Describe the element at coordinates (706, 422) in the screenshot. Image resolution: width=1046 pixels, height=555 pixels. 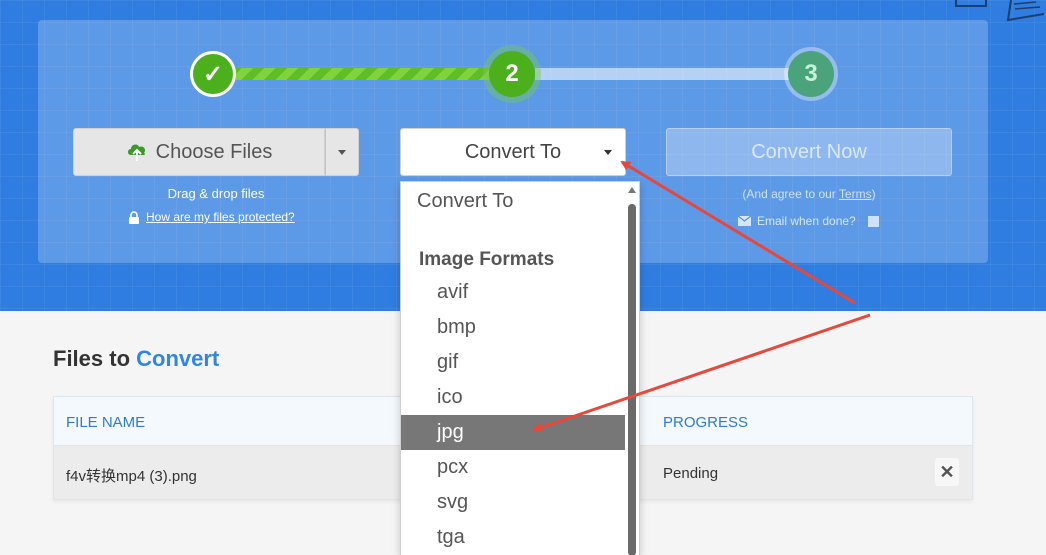
I see `column-progress: PROGRESS` at that location.